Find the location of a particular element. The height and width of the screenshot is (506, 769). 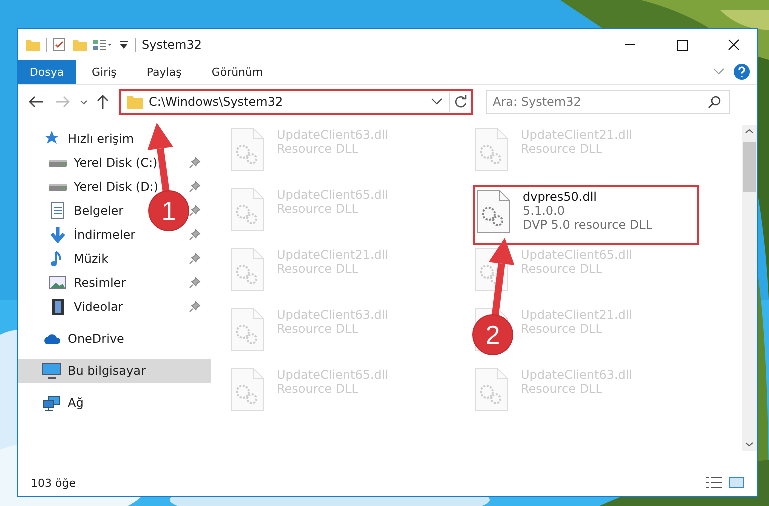

details-view-icon is located at coordinates (714, 483).